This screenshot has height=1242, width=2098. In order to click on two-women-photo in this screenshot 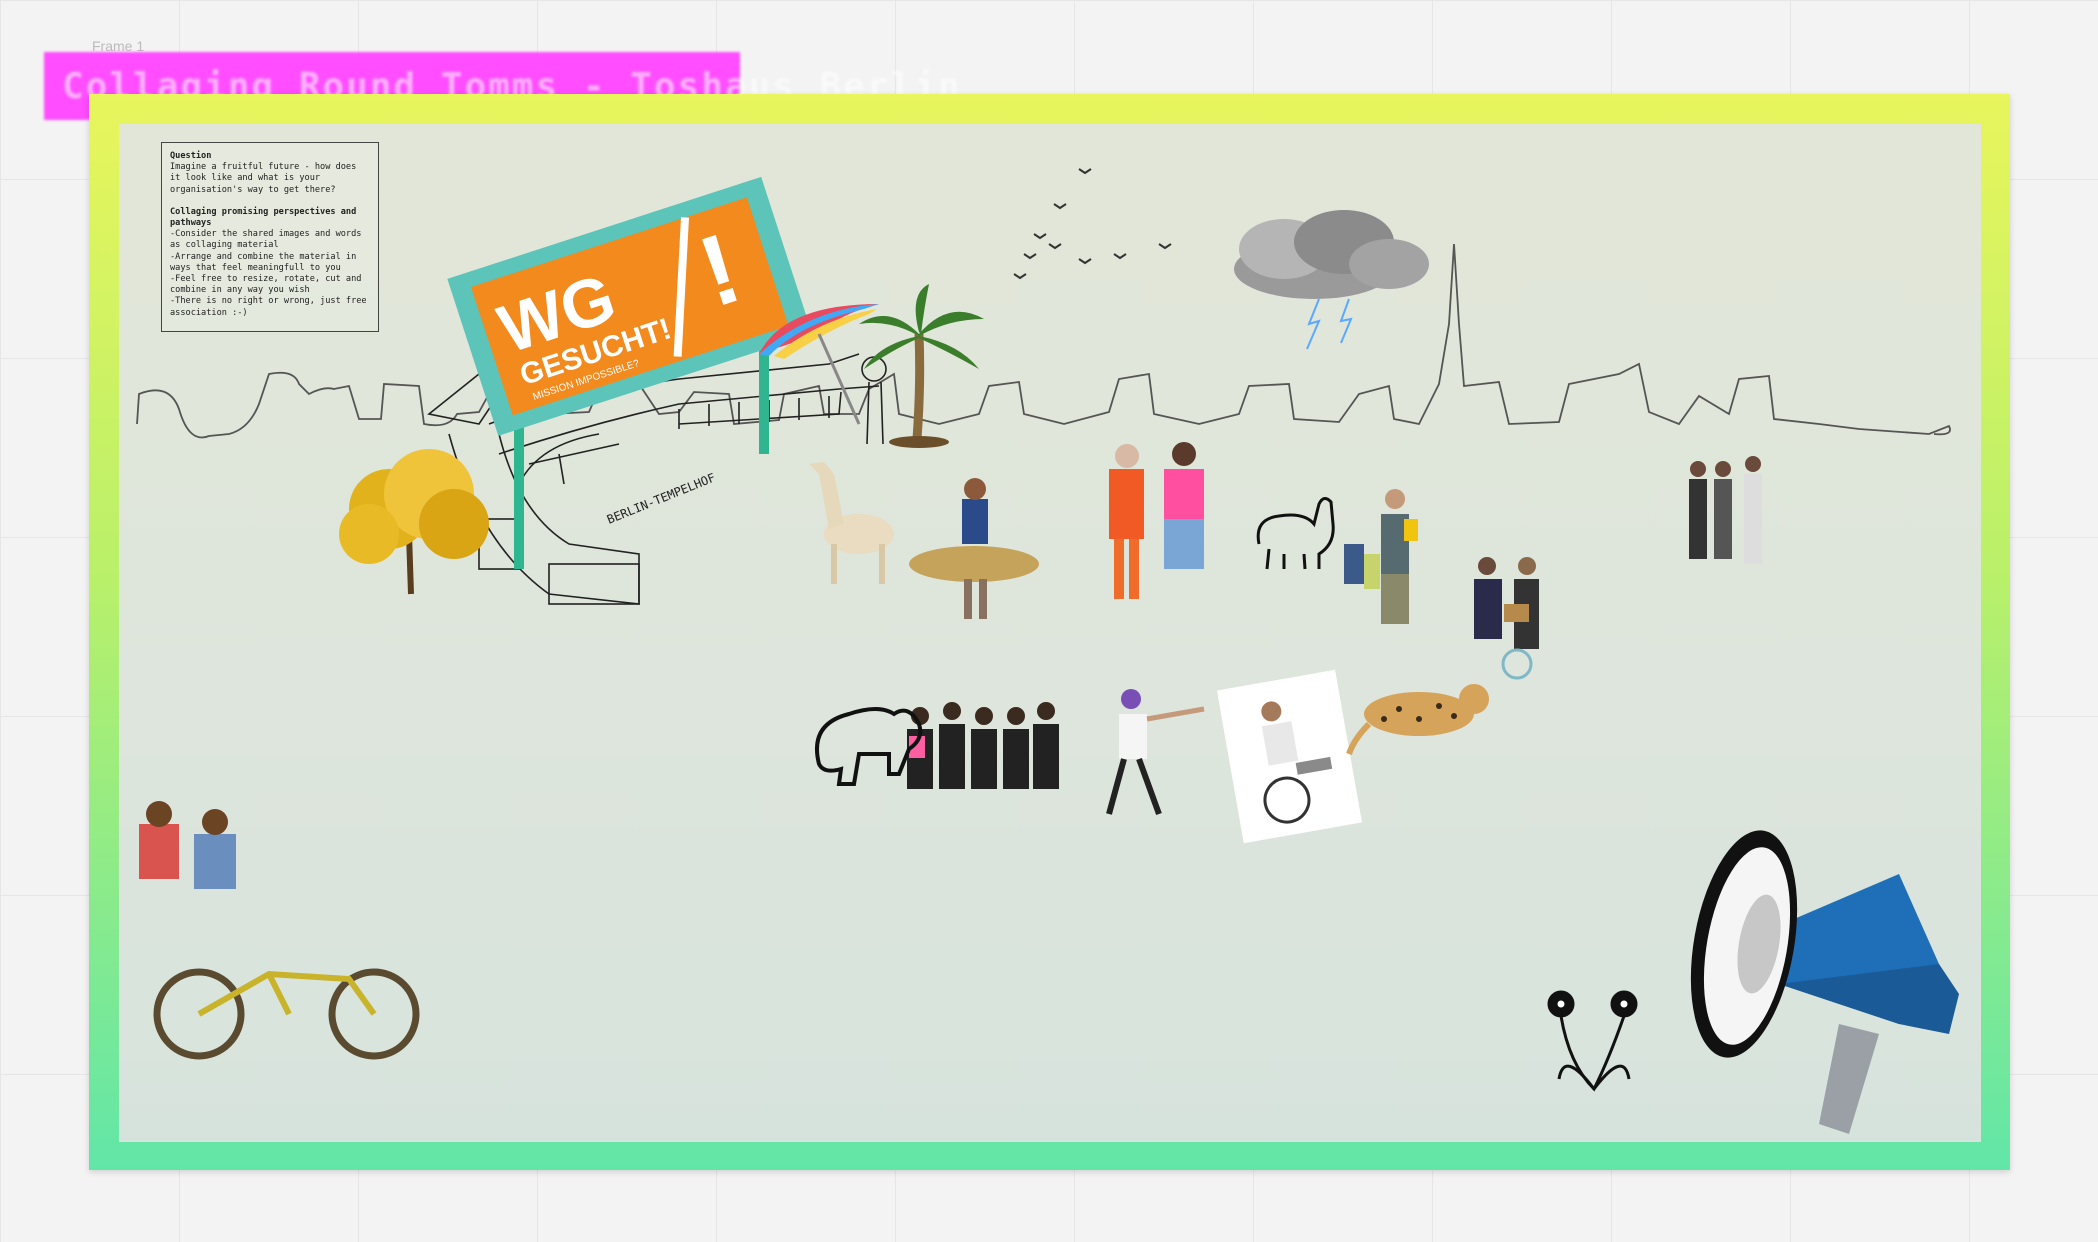, I will do `click(1156, 520)`.